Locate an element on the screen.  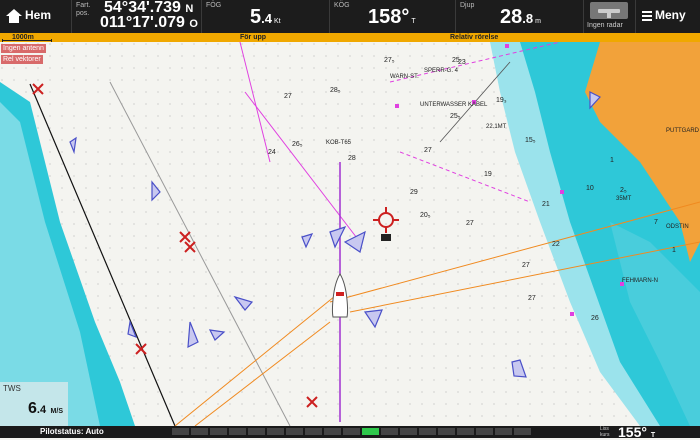
sounding: 22 is located at coordinates (556, 244).